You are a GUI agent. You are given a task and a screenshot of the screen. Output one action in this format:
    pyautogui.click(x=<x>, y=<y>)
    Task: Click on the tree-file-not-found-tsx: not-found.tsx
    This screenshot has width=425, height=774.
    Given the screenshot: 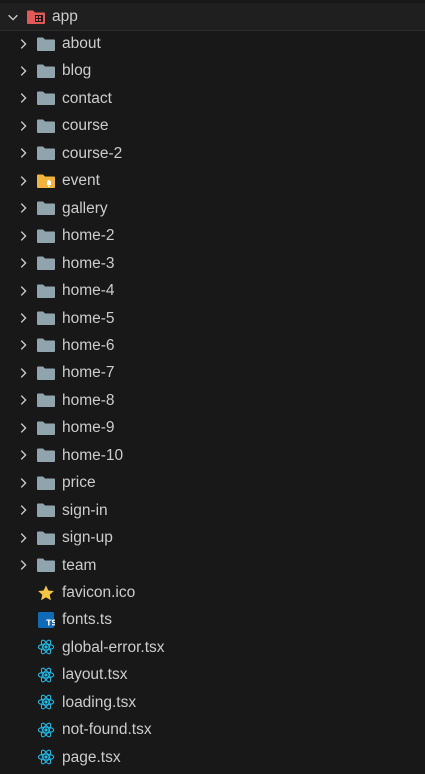 What is the action you would take?
    pyautogui.click(x=212, y=729)
    